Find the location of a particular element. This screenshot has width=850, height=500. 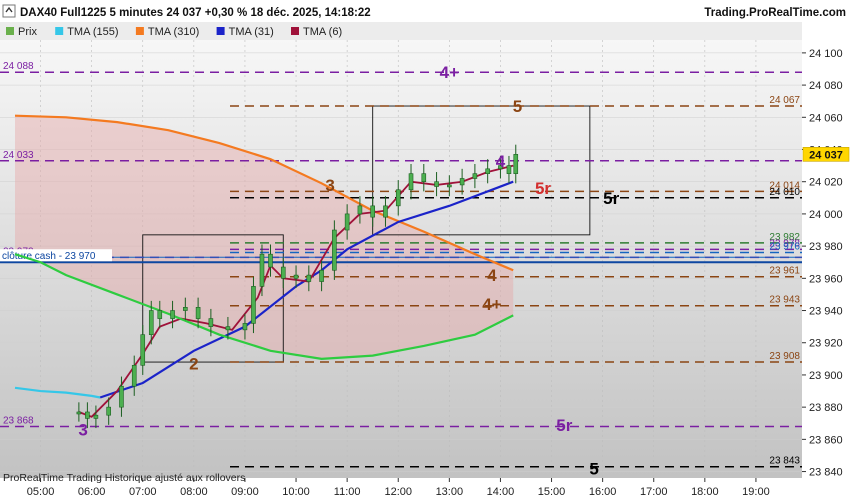

y-tick-label: 23 920 is located at coordinates (826, 344).